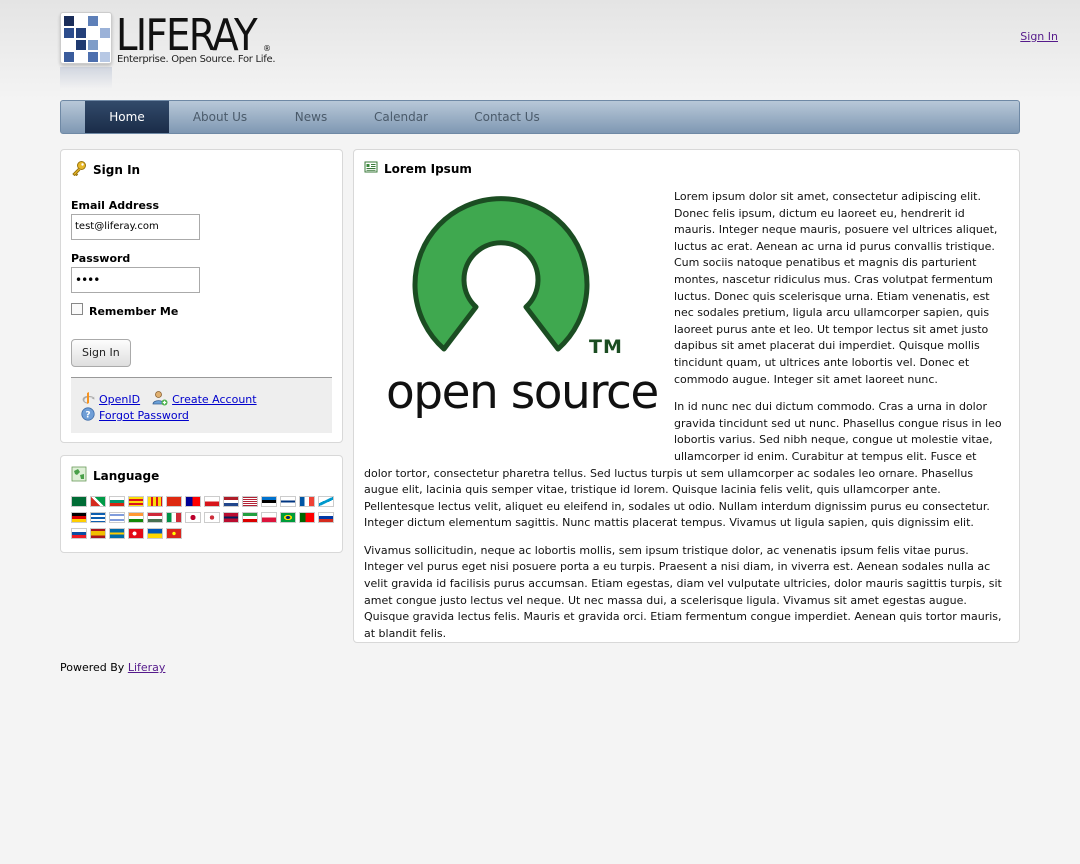 Image resolution: width=1080 pixels, height=864 pixels. What do you see at coordinates (135, 227) in the screenshot?
I see `email-input: test@liferay.com` at bounding box center [135, 227].